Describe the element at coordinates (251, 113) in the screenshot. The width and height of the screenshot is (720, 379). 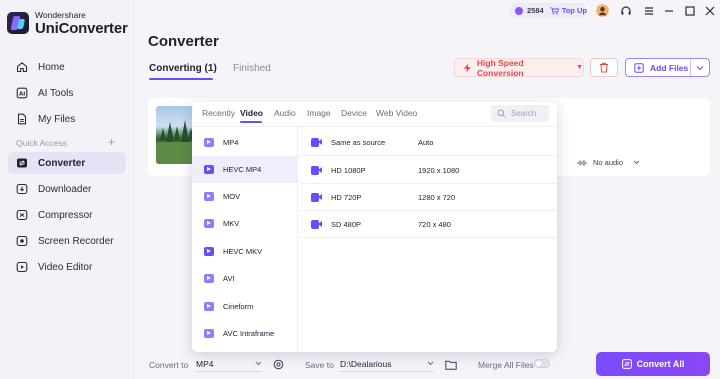
I see `tab-video: Video` at that location.